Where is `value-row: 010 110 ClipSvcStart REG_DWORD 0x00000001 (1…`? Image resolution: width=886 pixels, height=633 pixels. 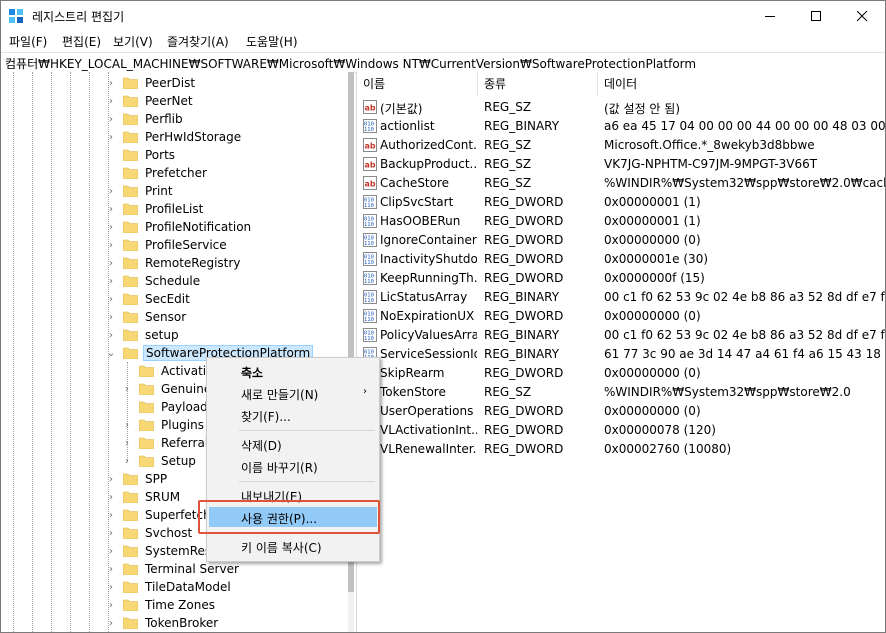 value-row: 010 110 ClipSvcStart REG_DWORD 0x00000001 (1… is located at coordinates (621, 202).